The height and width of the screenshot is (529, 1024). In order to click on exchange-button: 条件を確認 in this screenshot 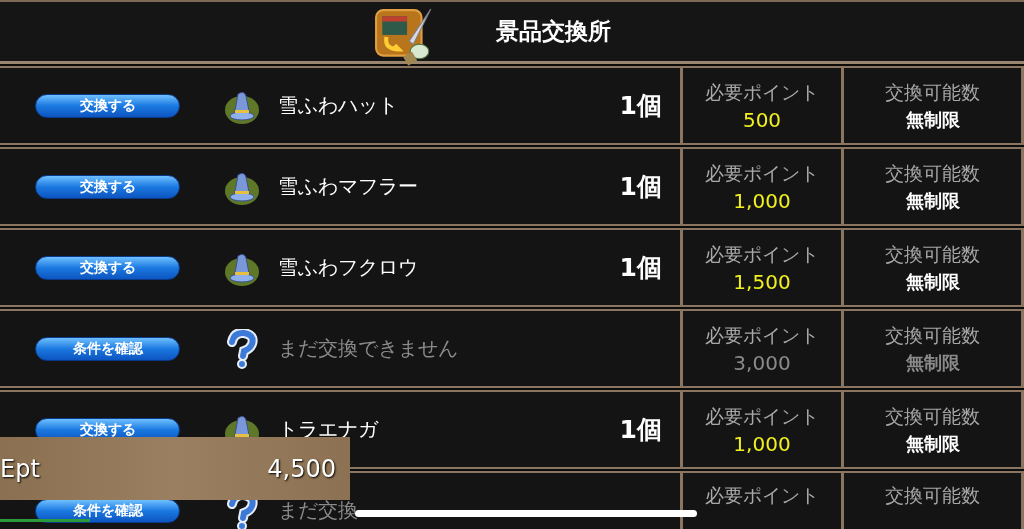, I will do `click(107, 348)`.